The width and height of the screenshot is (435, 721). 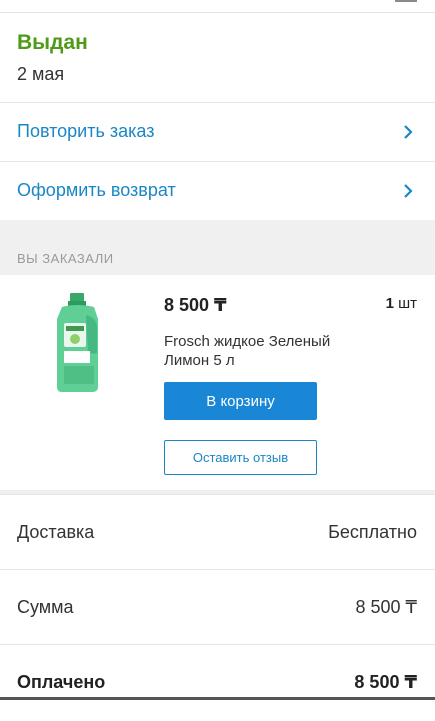 What do you see at coordinates (217, 532) in the screenshot?
I see `delivery-row: Доставка Бесплатно` at bounding box center [217, 532].